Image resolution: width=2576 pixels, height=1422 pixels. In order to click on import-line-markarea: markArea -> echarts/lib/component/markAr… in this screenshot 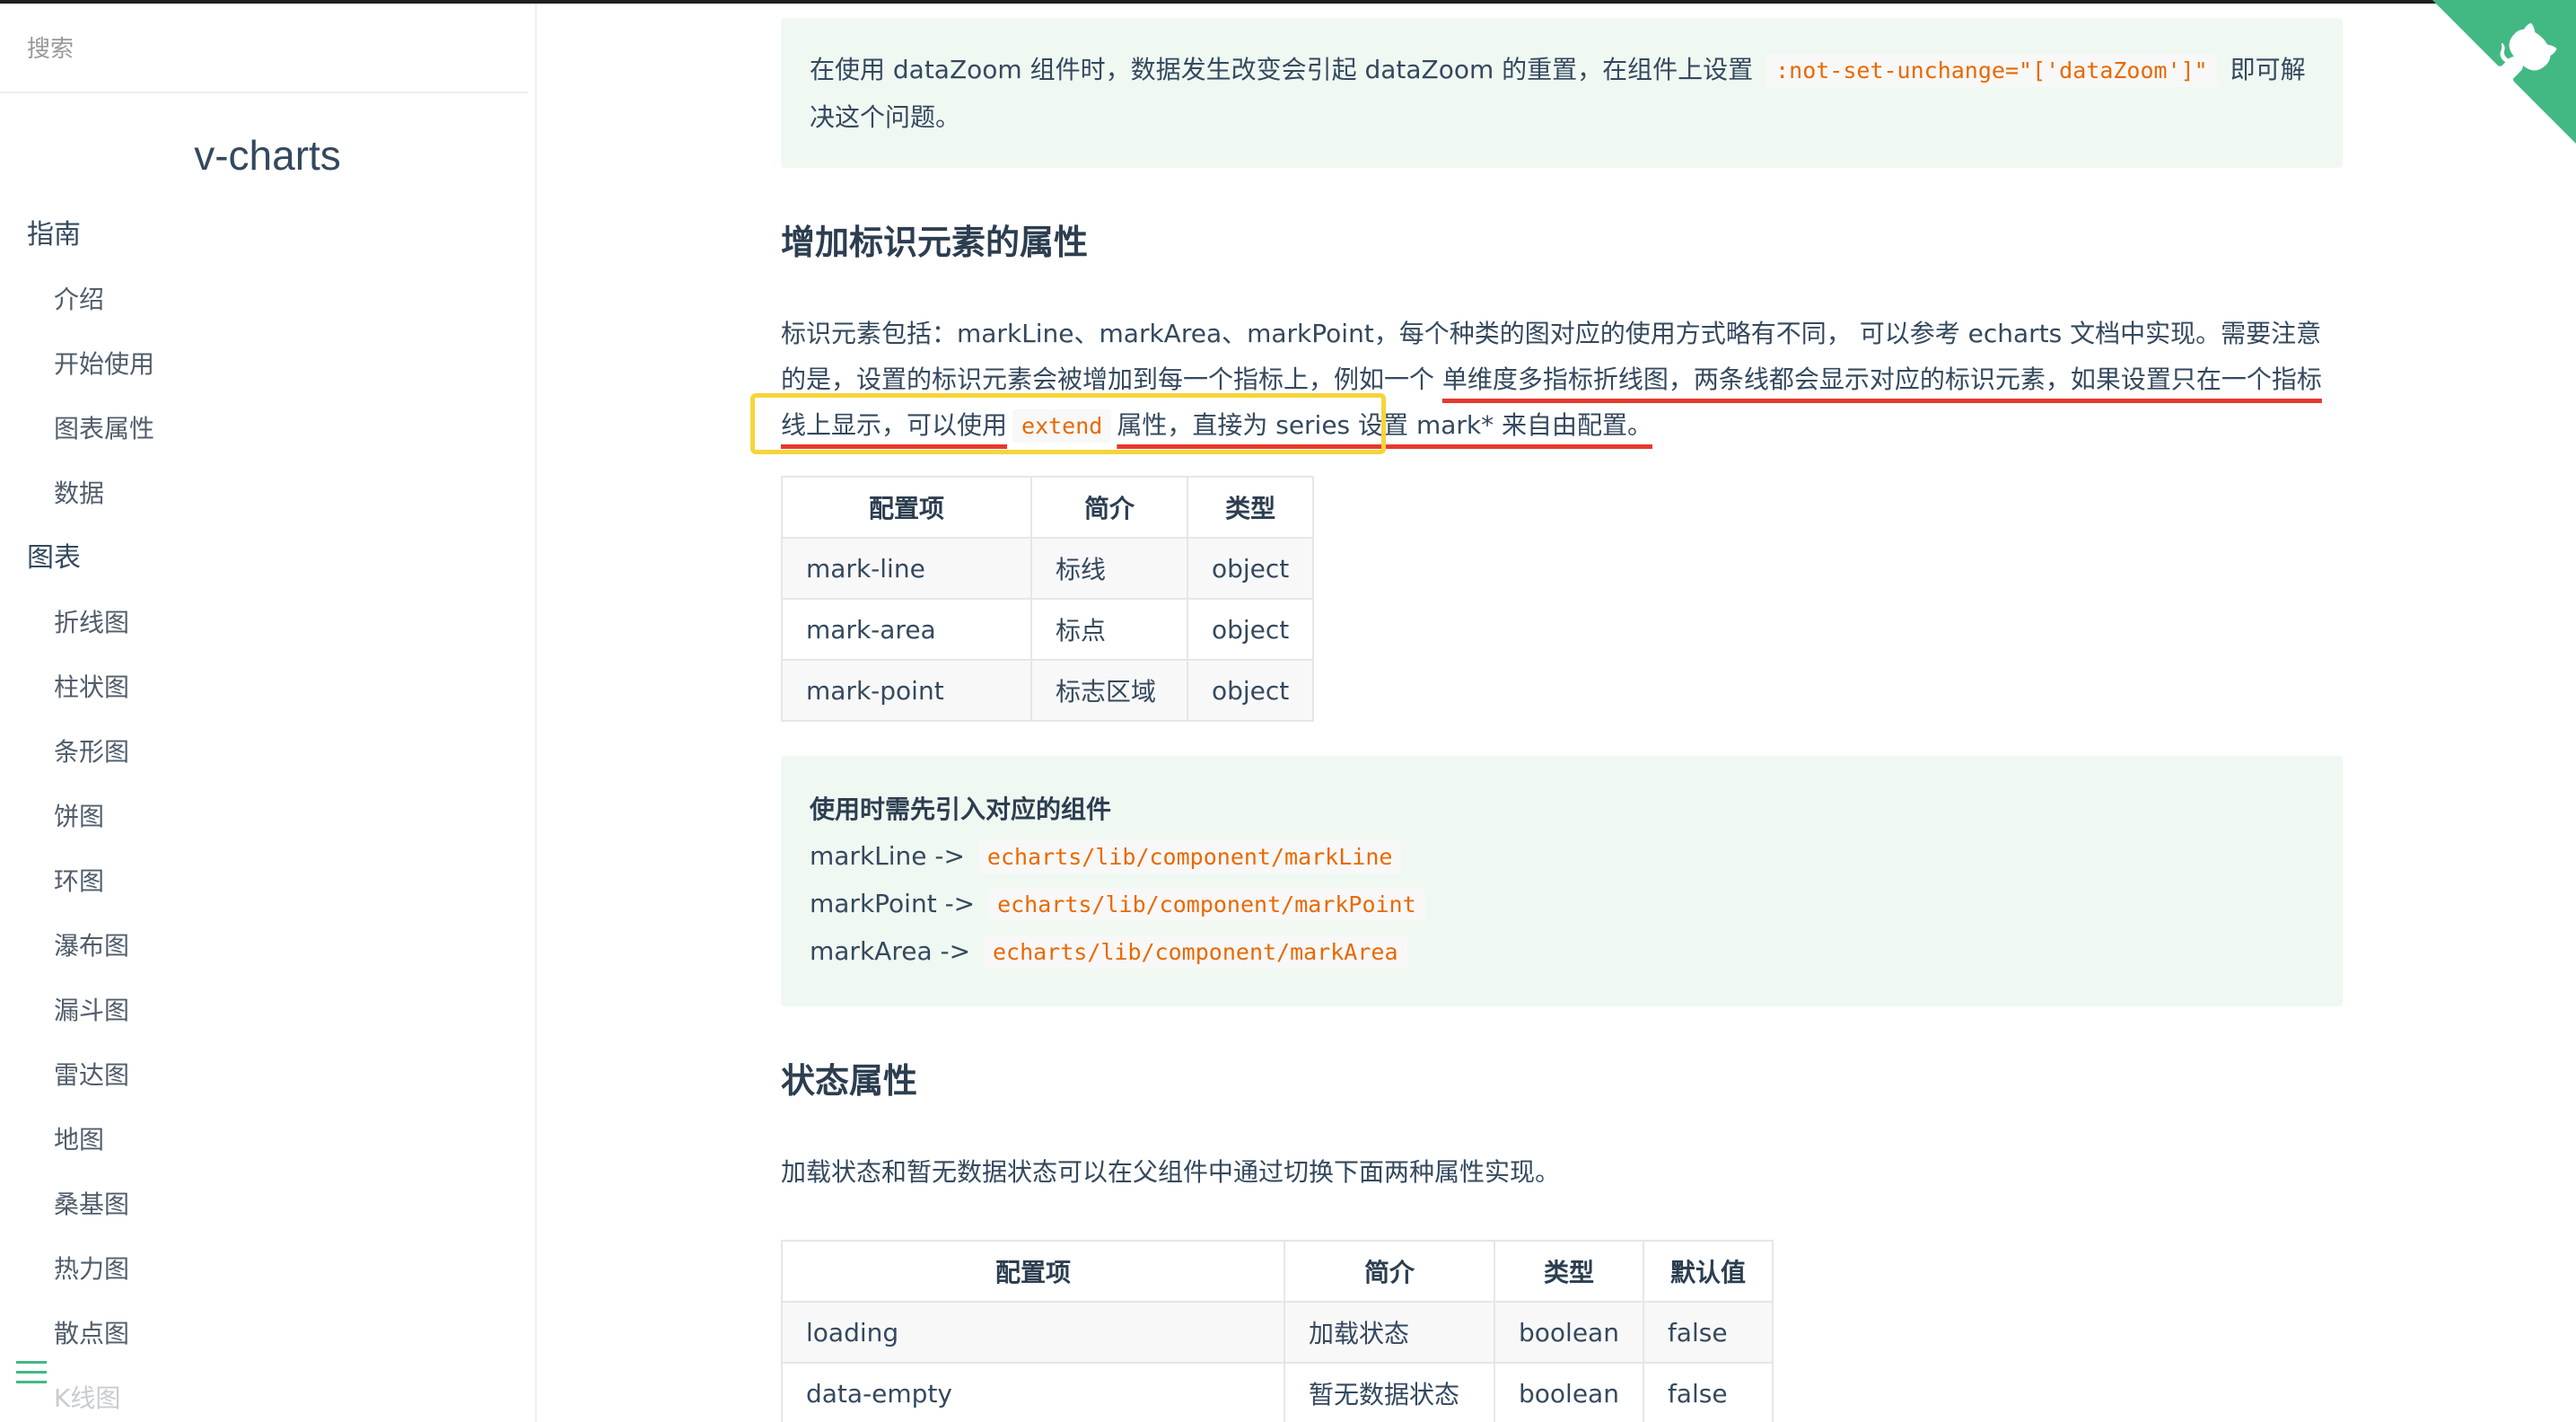, I will do `click(1562, 952)`.